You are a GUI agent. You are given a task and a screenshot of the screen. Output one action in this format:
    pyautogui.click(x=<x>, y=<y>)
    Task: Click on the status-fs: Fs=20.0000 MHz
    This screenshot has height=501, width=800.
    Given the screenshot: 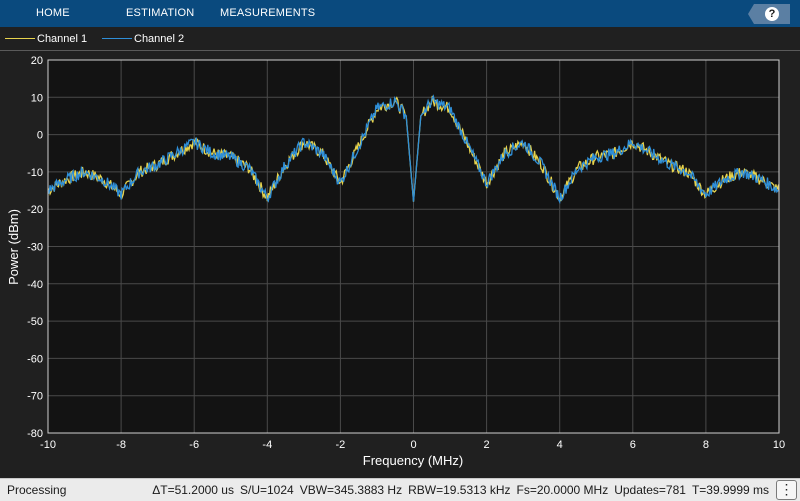 What is the action you would take?
    pyautogui.click(x=562, y=490)
    